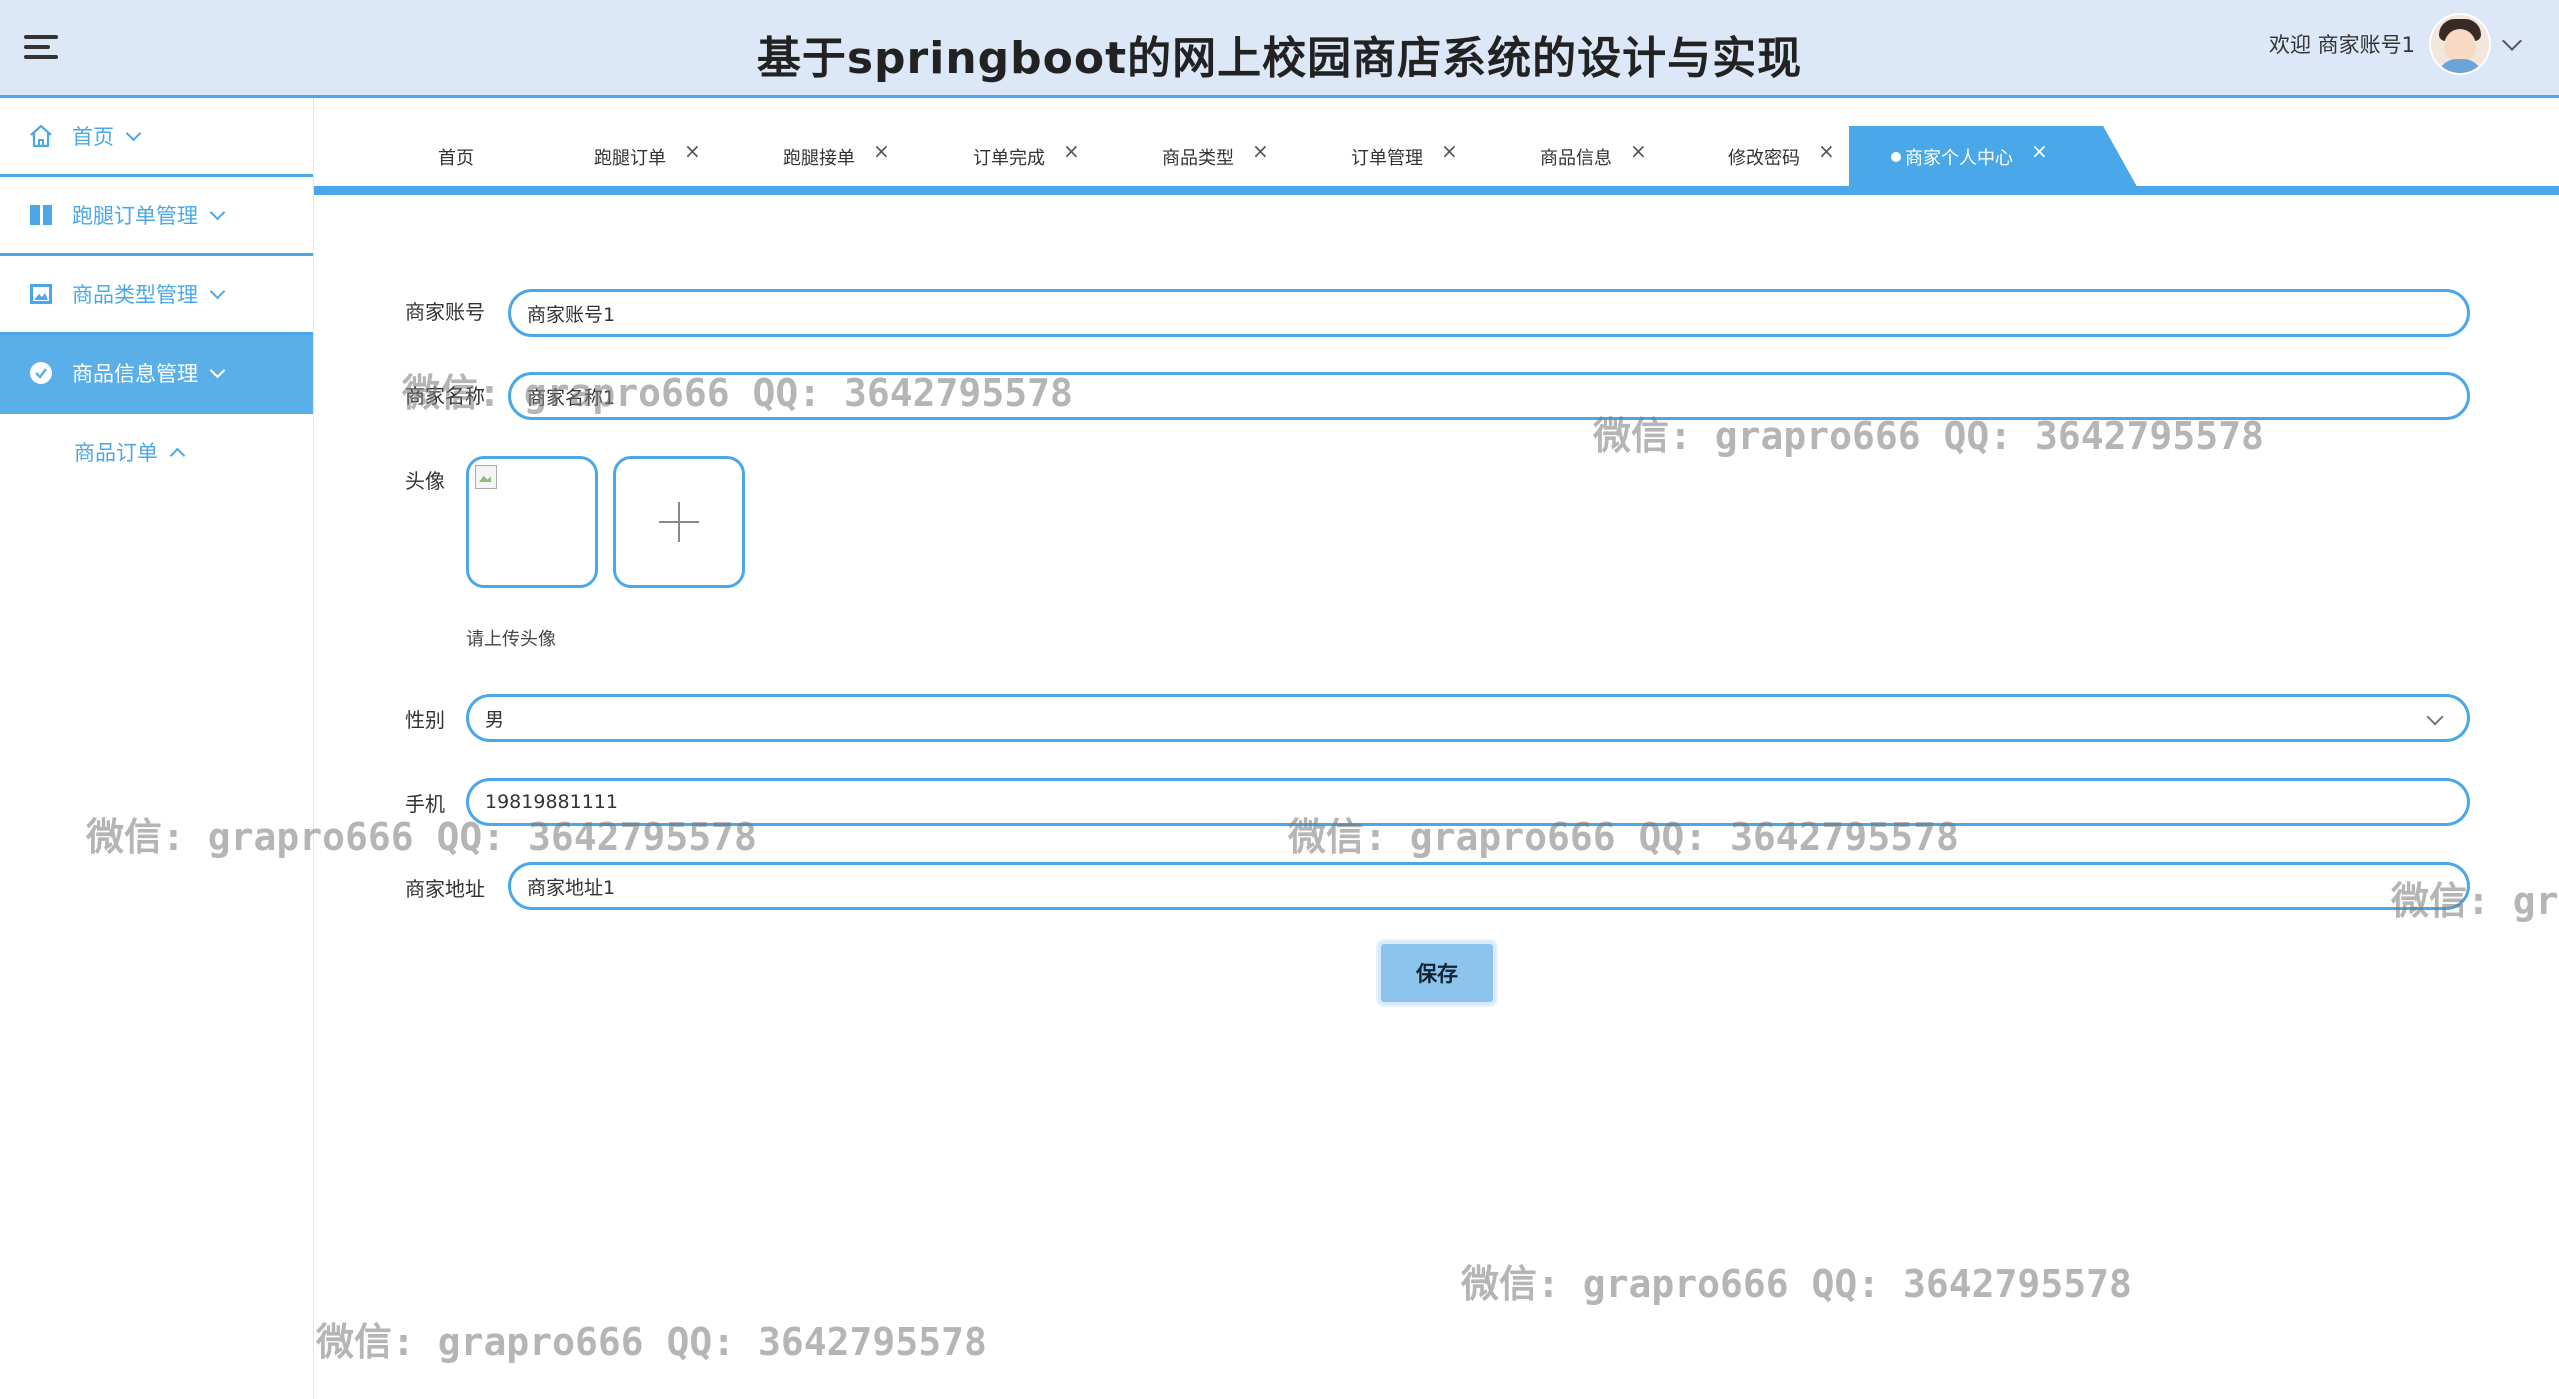 The width and height of the screenshot is (2559, 1399). What do you see at coordinates (1489, 313) in the screenshot?
I see `account-input: 商家账号1` at bounding box center [1489, 313].